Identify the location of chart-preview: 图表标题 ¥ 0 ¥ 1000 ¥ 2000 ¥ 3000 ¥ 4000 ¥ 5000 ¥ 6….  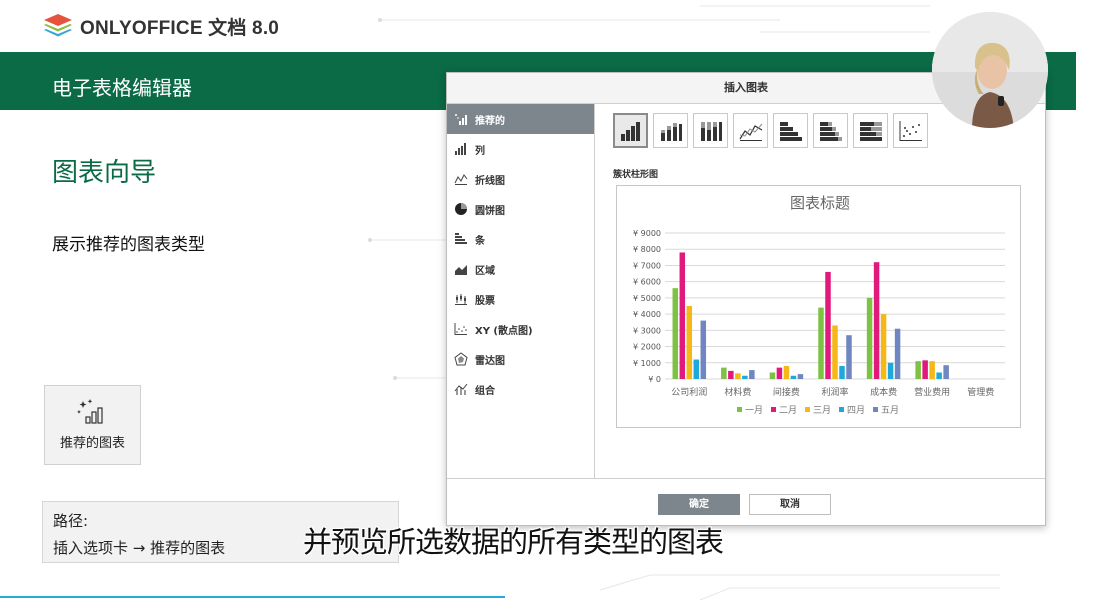
(818, 306).